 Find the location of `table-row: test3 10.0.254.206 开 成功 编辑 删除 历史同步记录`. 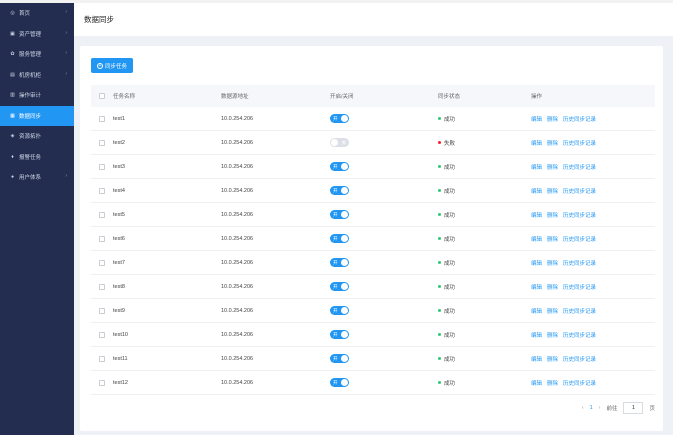

table-row: test3 10.0.254.206 开 成功 编辑 删除 历史同步记录 is located at coordinates (373, 167).